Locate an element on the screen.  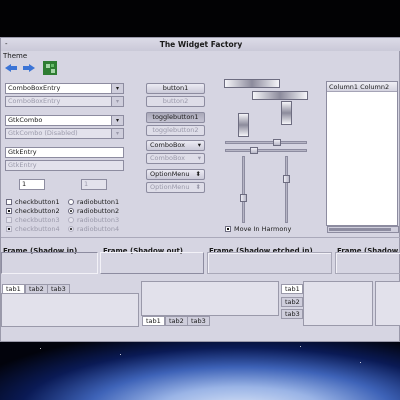
gtk-combo: GtkCombo ▾ is located at coordinates (64, 120).